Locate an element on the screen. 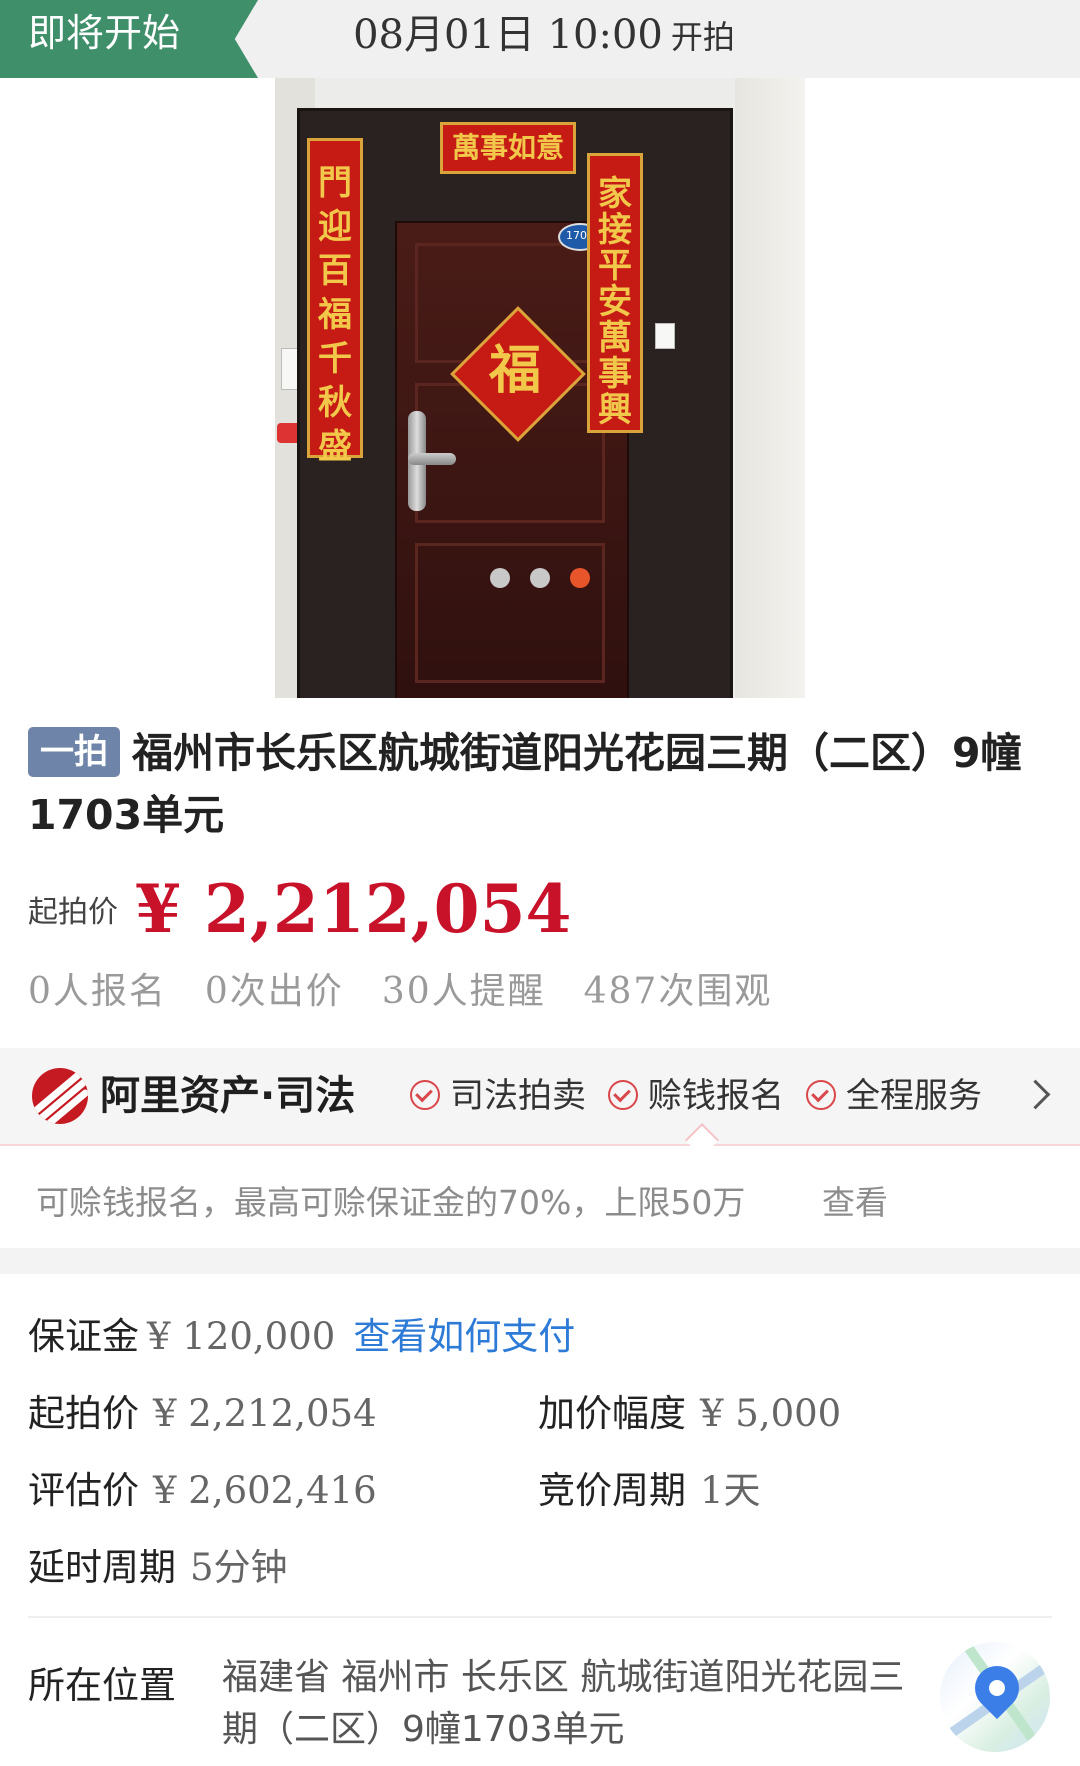  horizontal-scroll-couplet: 萬事如意 is located at coordinates (508, 148).